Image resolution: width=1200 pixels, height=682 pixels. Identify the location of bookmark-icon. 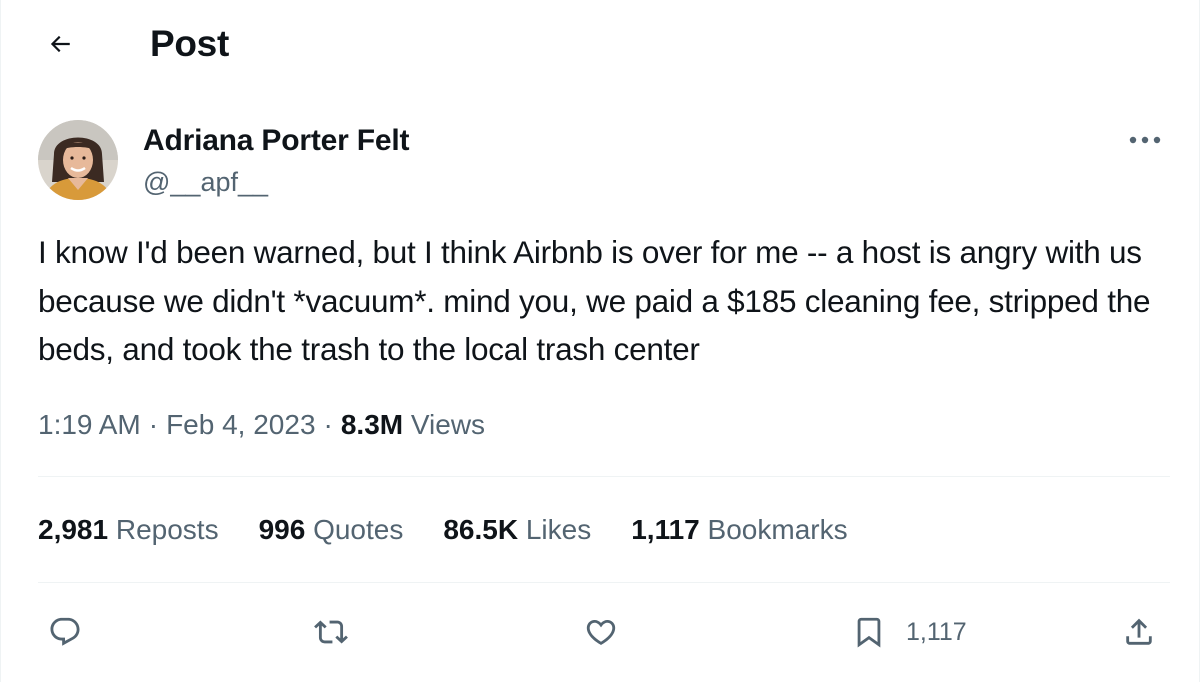
(869, 632).